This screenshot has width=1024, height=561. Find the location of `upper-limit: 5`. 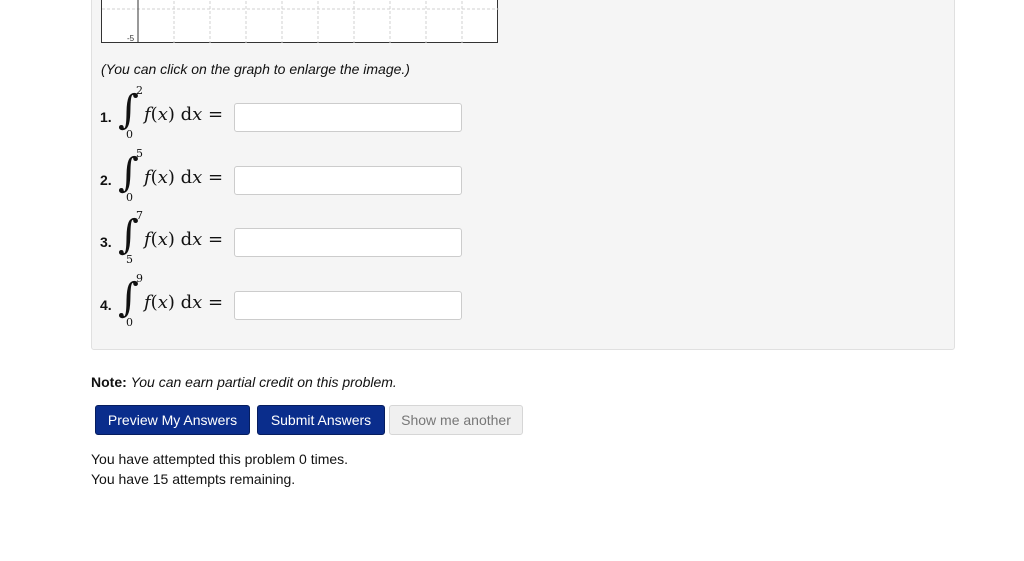

upper-limit: 5 is located at coordinates (139, 153).